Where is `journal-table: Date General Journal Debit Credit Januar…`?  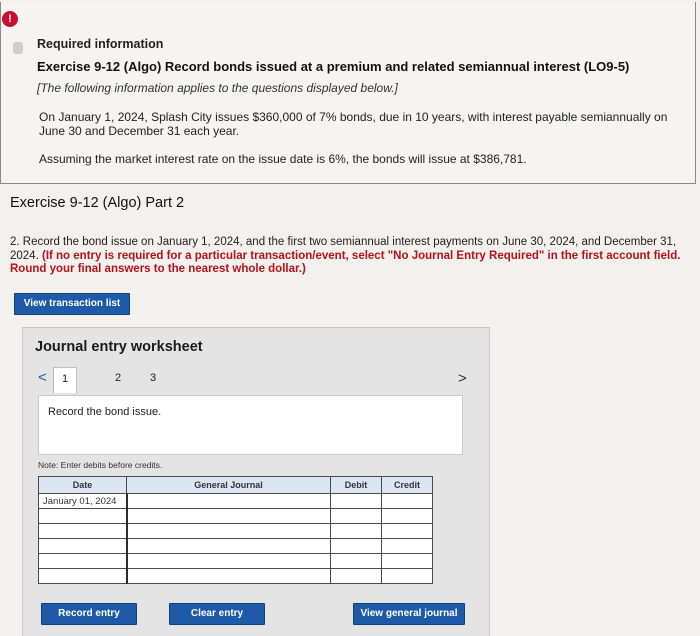 journal-table: Date General Journal Debit Credit Januar… is located at coordinates (235, 530).